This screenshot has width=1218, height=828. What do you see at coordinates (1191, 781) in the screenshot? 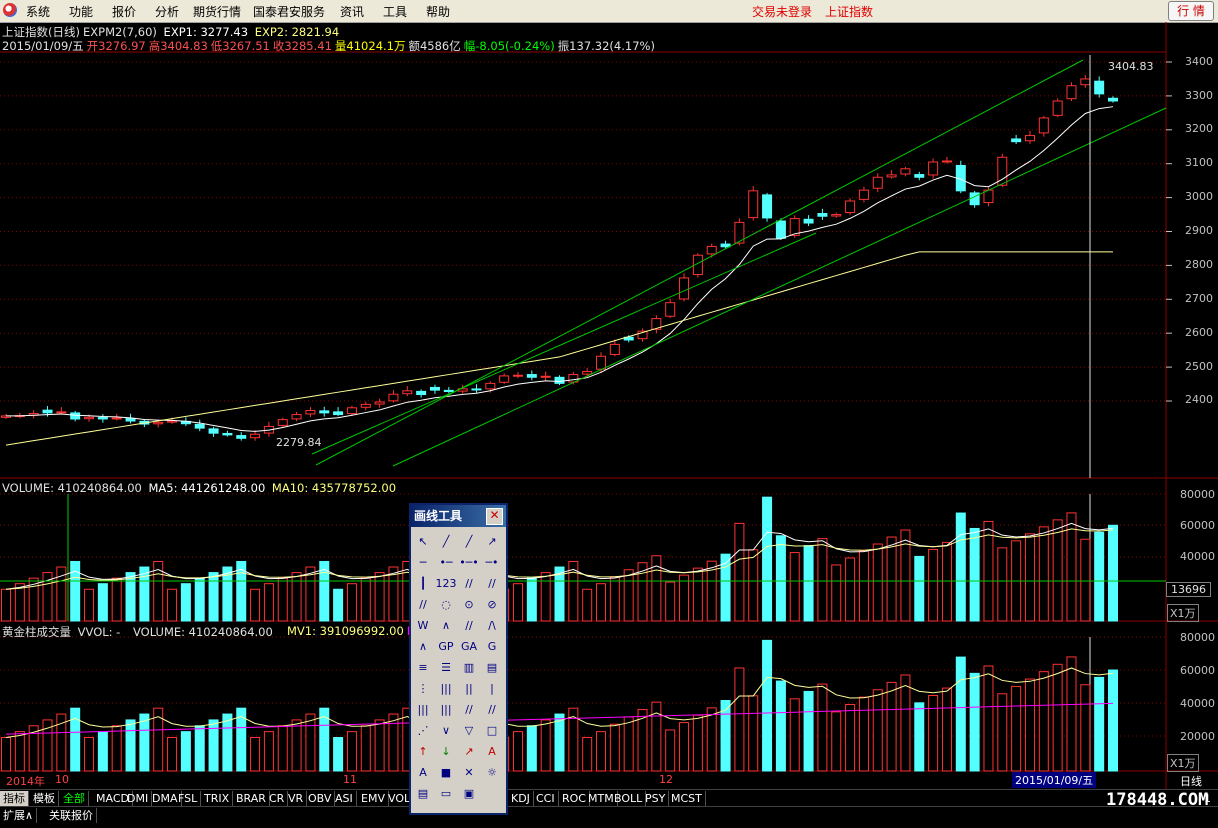
I see `period-label: 日线` at bounding box center [1191, 781].